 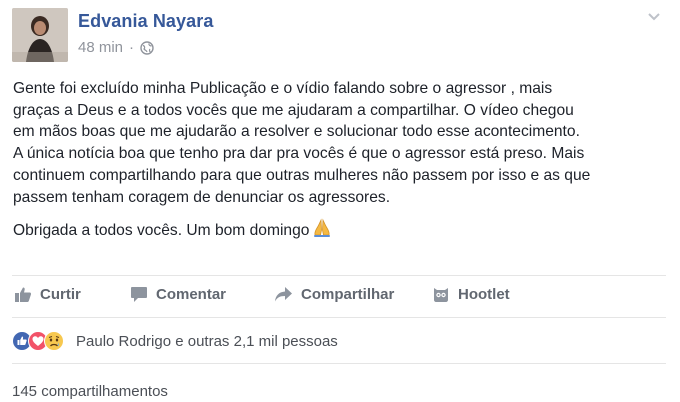 I want to click on reactions-summary: Paulo Rodrigo e outras 2,1 mil pessoas, so click(x=175, y=341).